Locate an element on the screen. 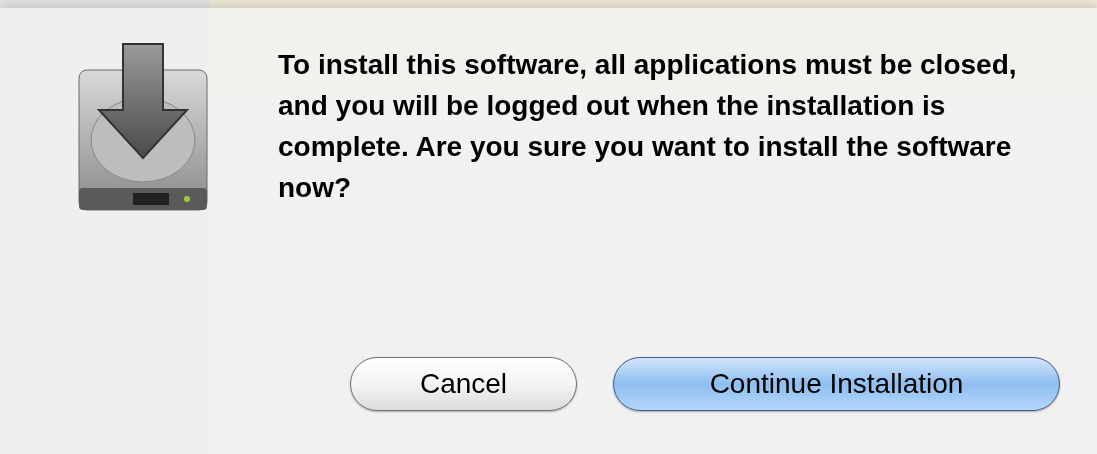  cancel-button: Cancel is located at coordinates (463, 384).